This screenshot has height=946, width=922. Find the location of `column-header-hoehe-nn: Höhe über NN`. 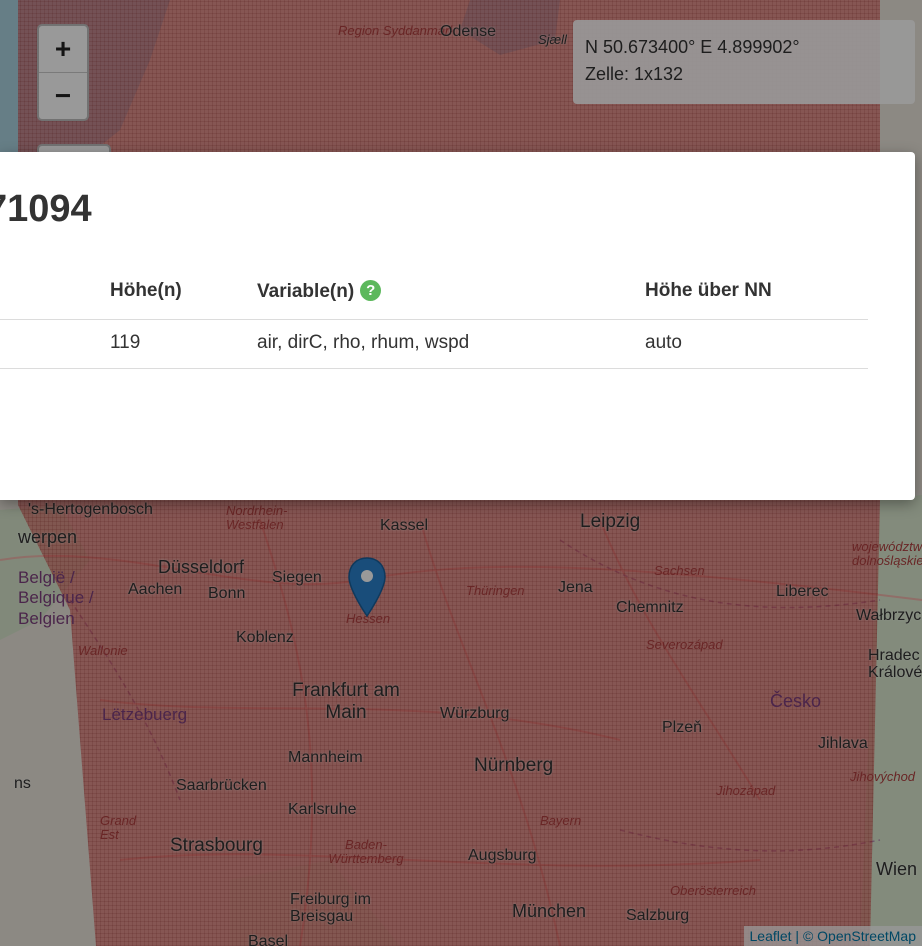

column-header-hoehe-nn: Höhe über NN is located at coordinates (708, 290).